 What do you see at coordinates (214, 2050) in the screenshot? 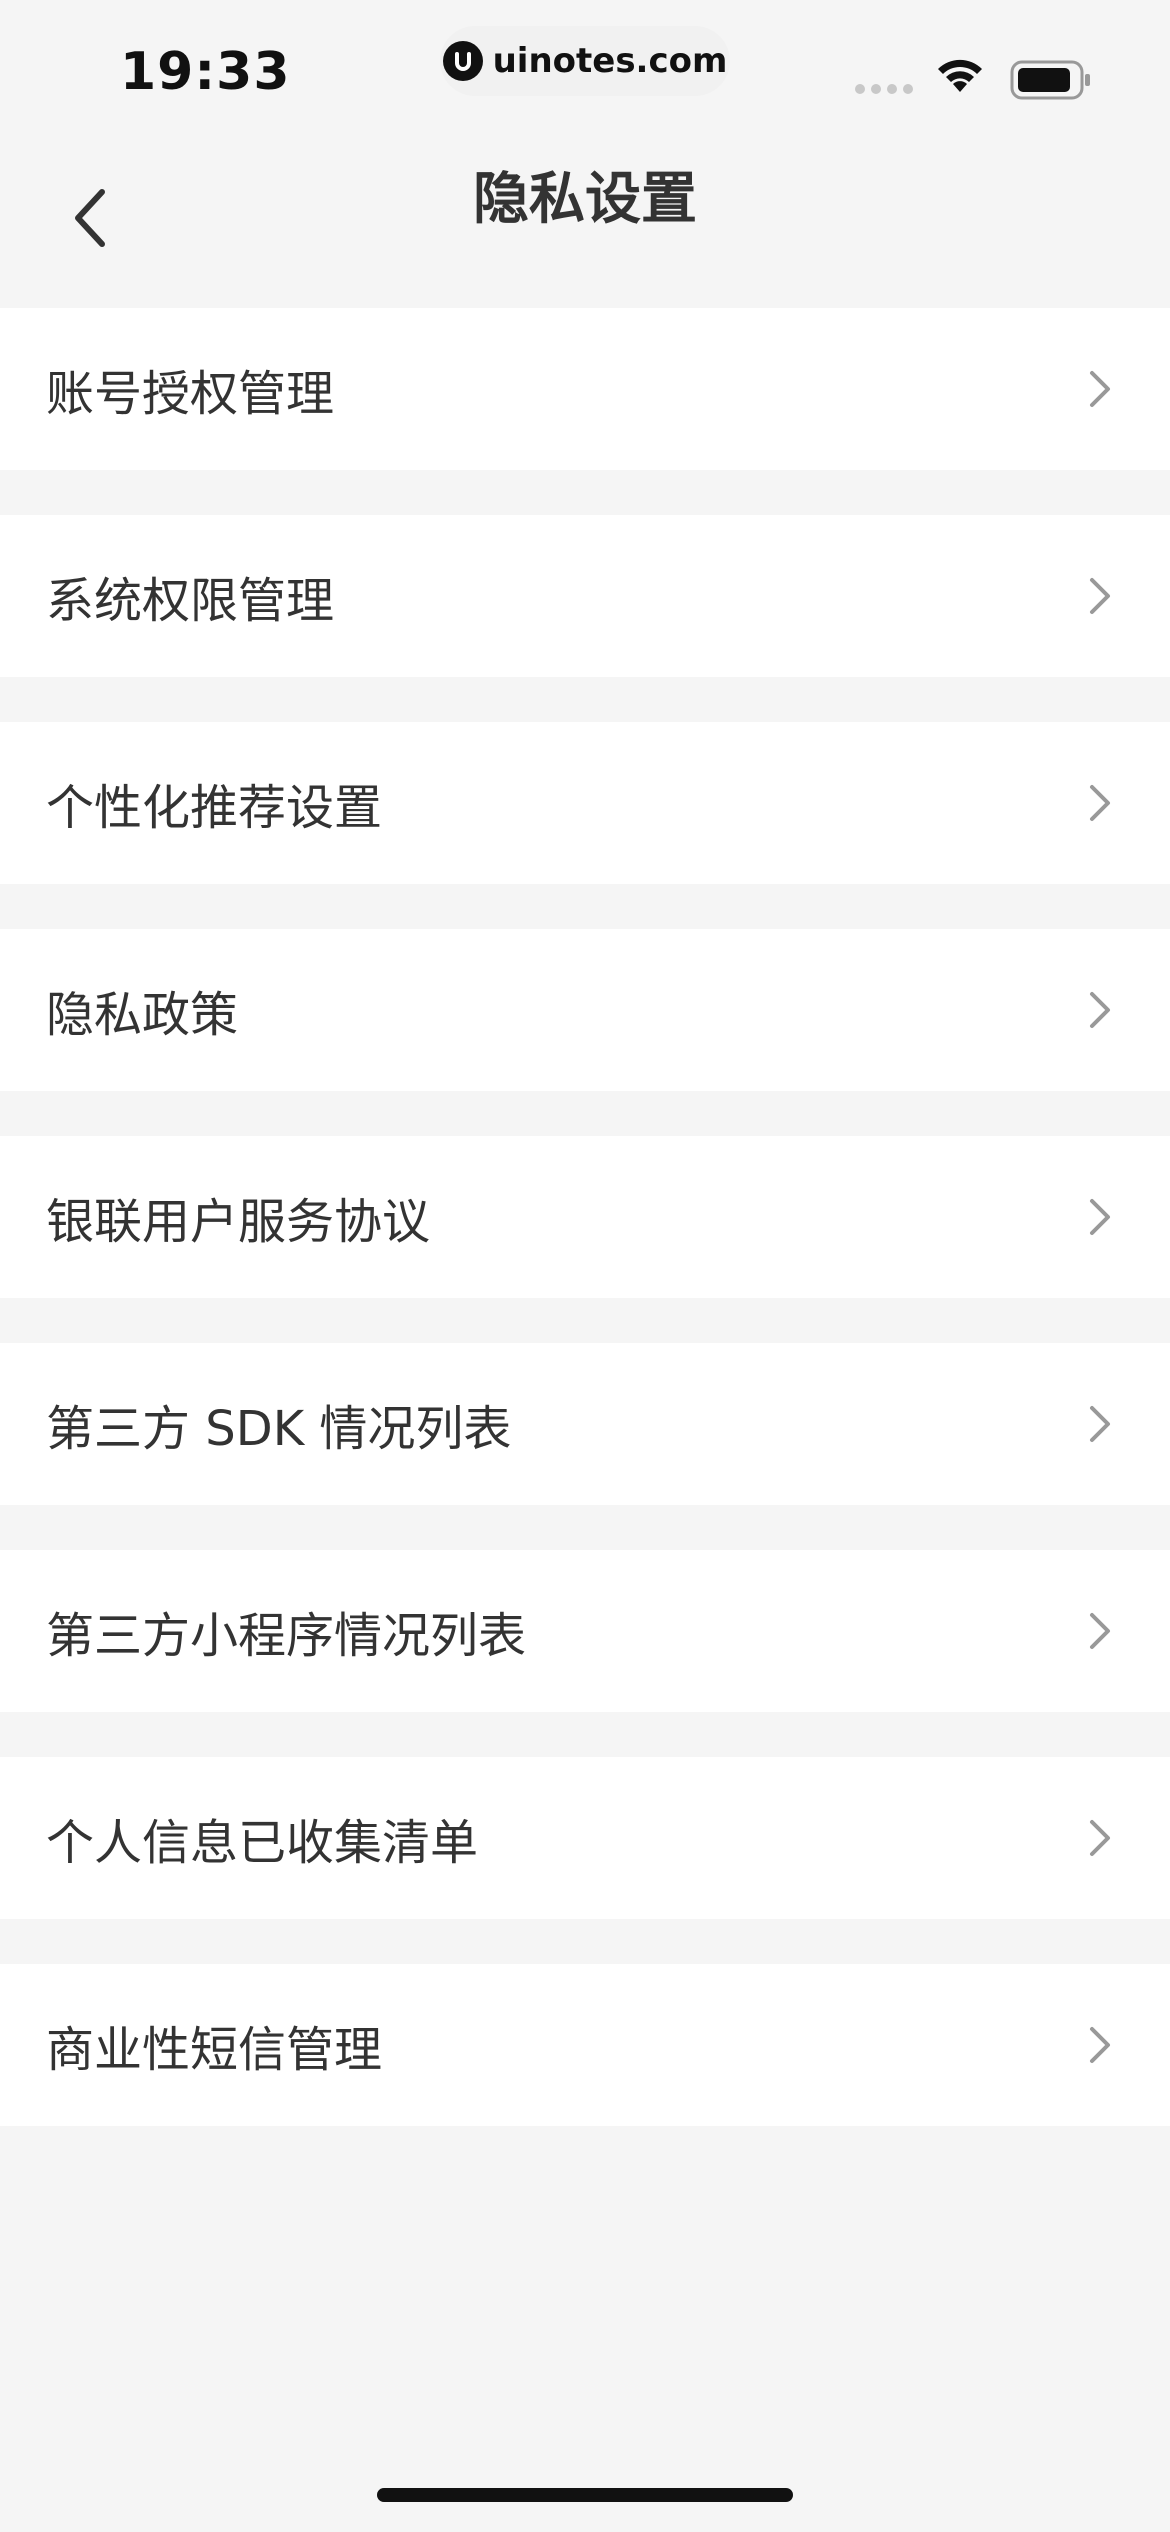
I see `list-item-label: 商业性短信管理` at bounding box center [214, 2050].